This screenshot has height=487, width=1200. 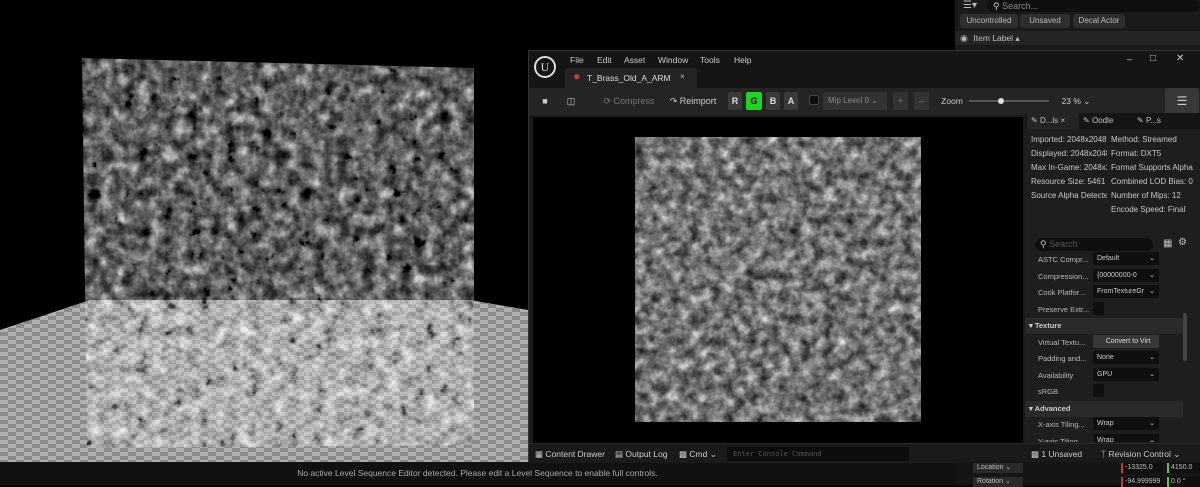 What do you see at coordinates (634, 60) in the screenshot?
I see `menu-asset: Asset` at bounding box center [634, 60].